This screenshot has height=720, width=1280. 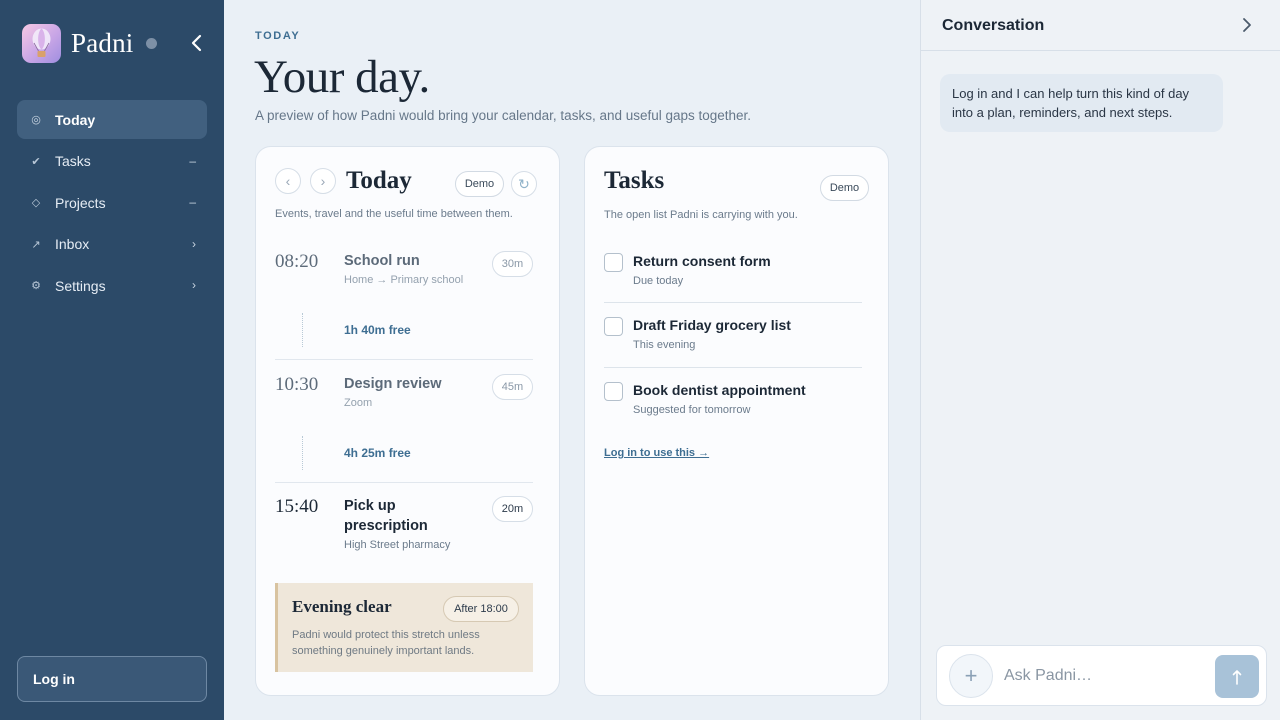 I want to click on page-eyebrow: TODAY, so click(x=278, y=36).